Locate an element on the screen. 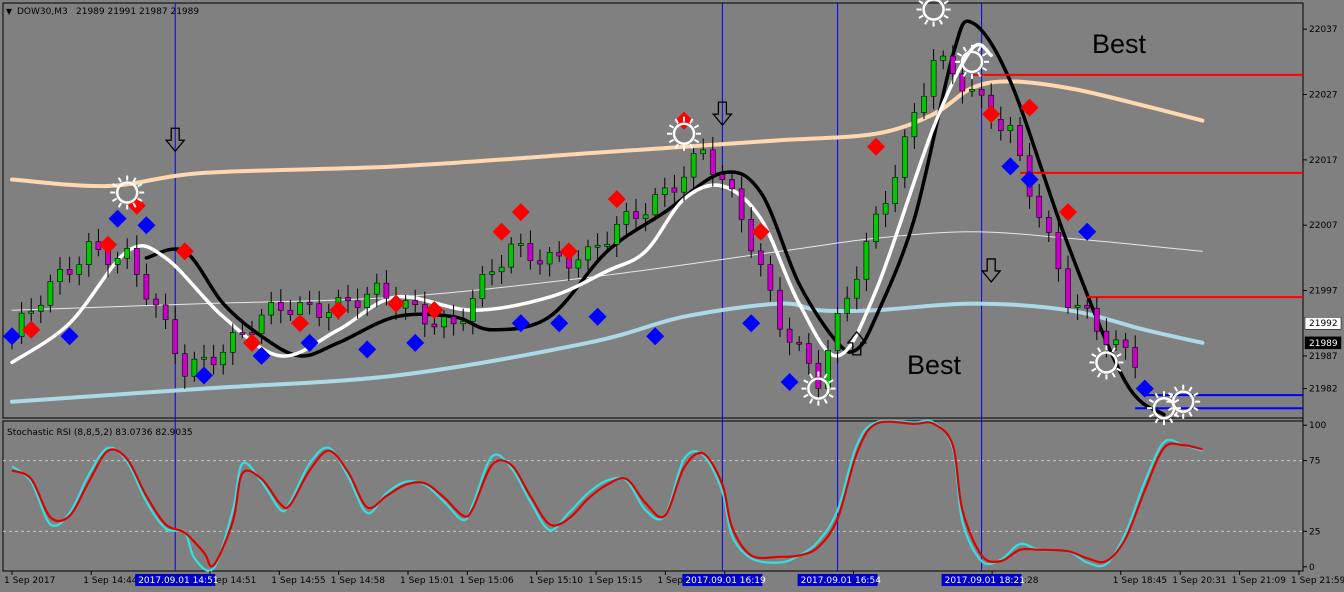 Image resolution: width=1344 pixels, height=592 pixels. symbol-label: DOW30,M3 is located at coordinates (42, 12).